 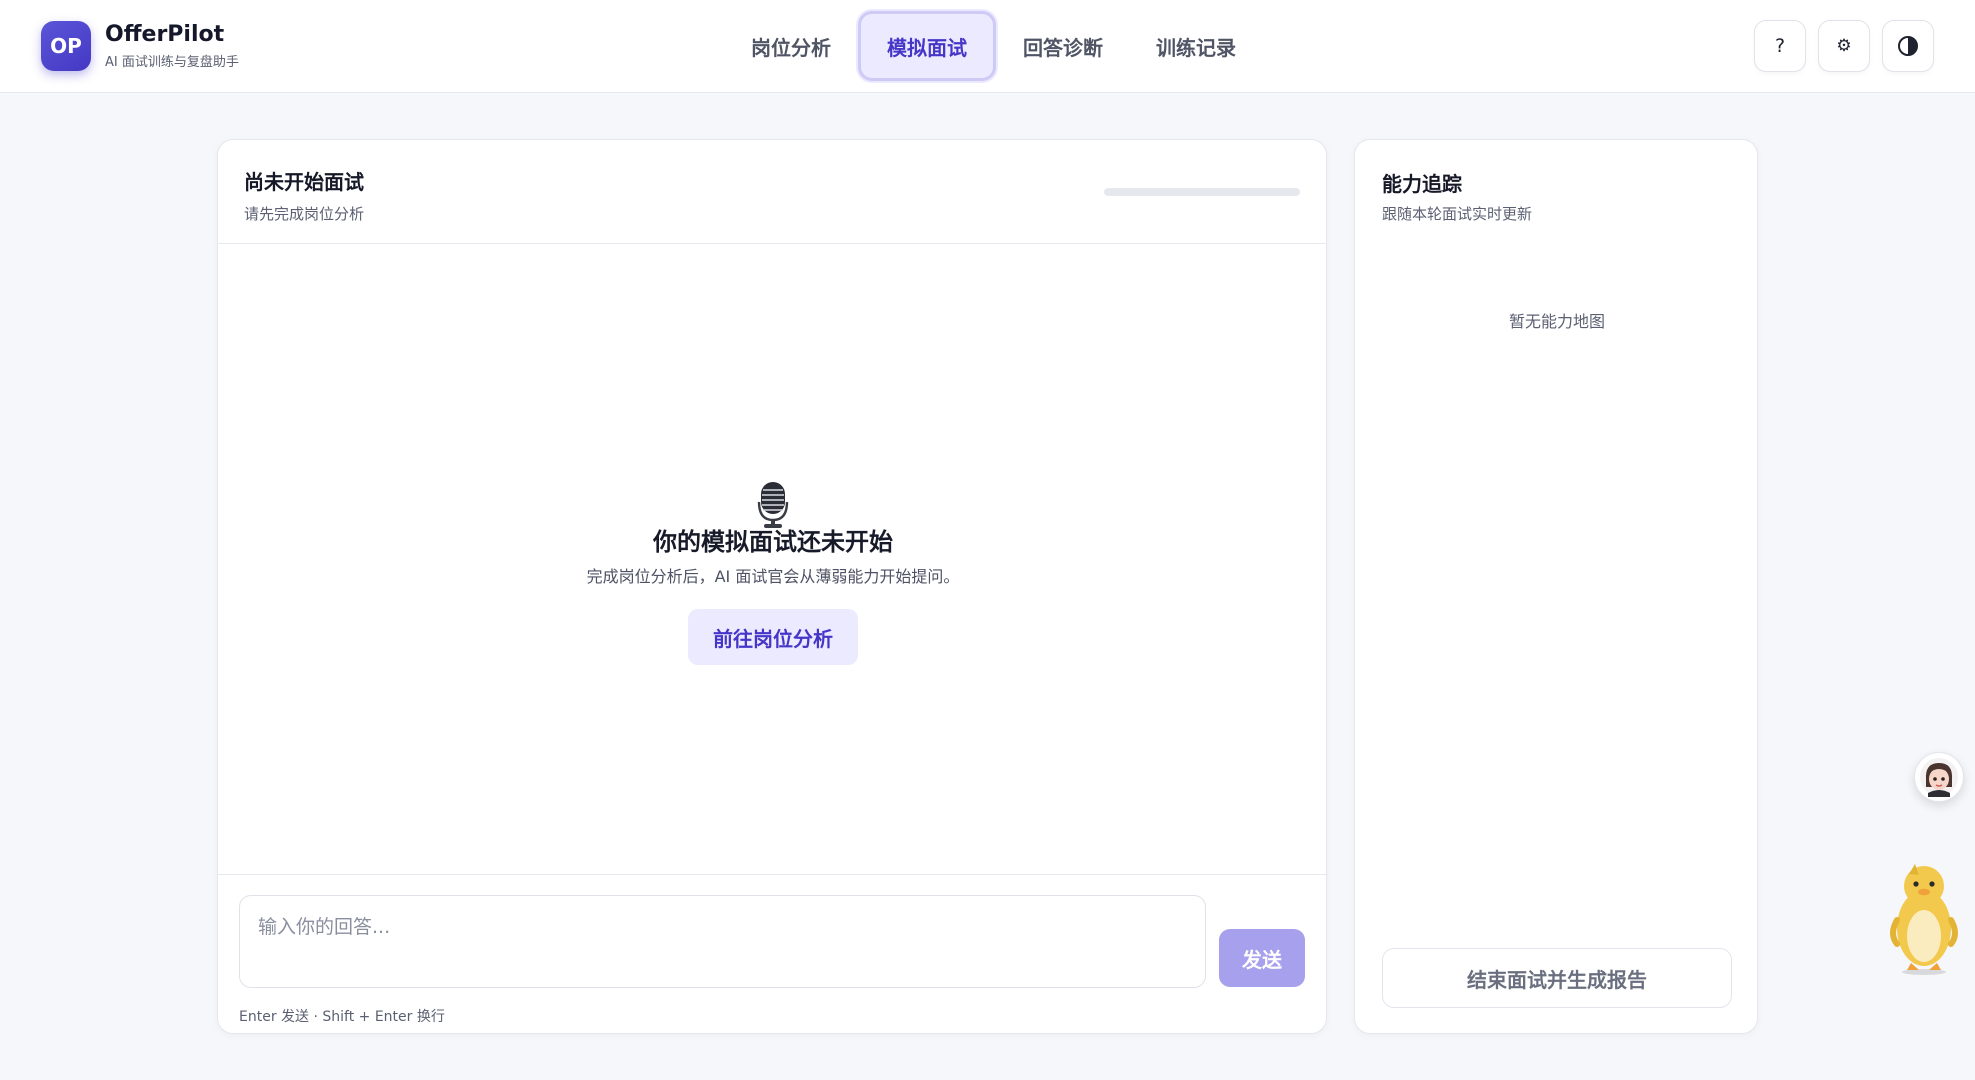 I want to click on ability-map-empty: 暂无能力地图, so click(x=1556, y=321).